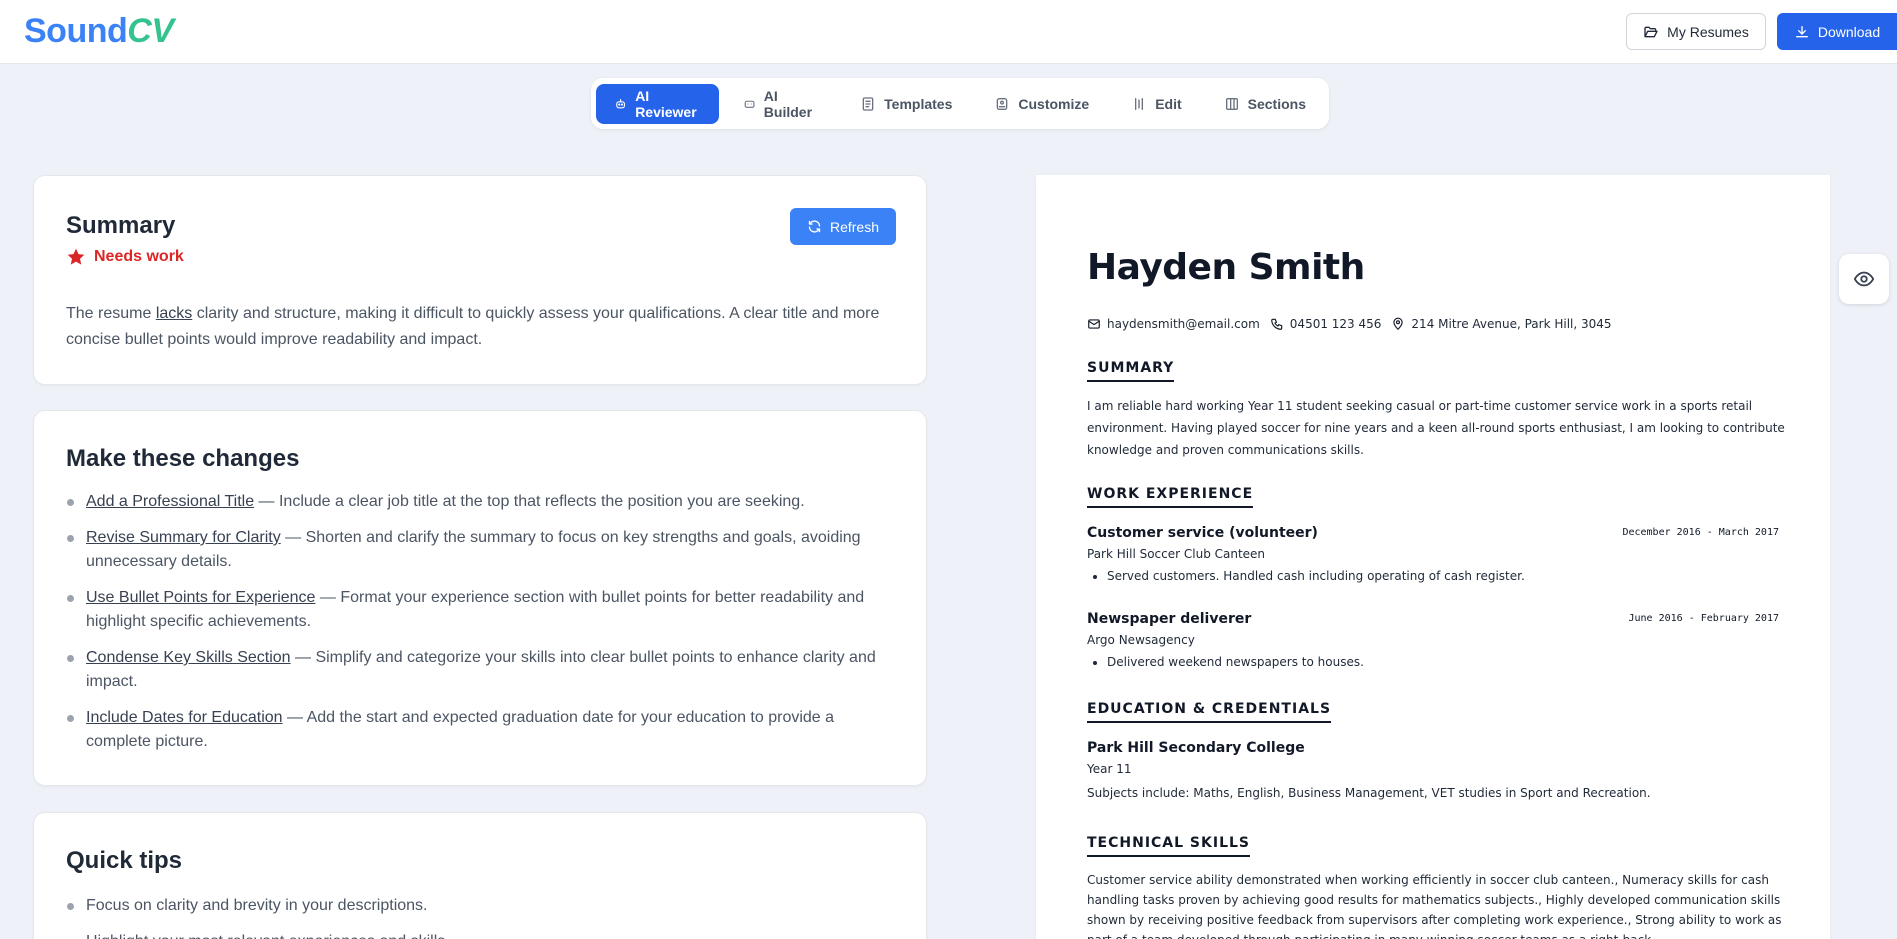  I want to click on star-icon, so click(76, 256).